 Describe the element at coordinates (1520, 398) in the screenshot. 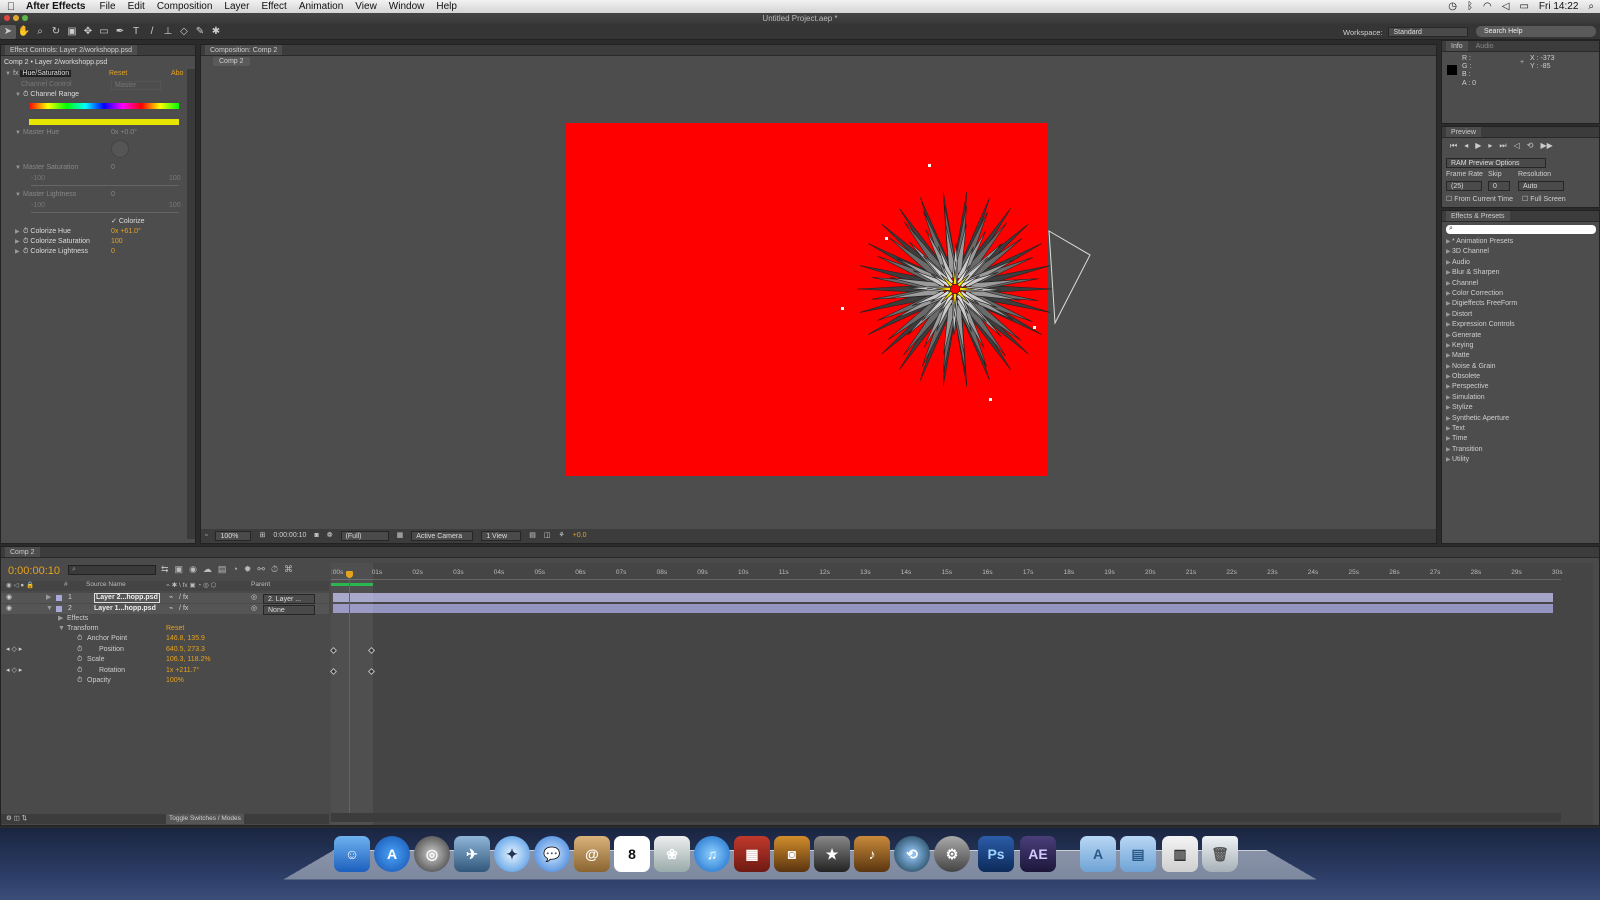

I see `effects-category-item: ▶Simulation` at that location.